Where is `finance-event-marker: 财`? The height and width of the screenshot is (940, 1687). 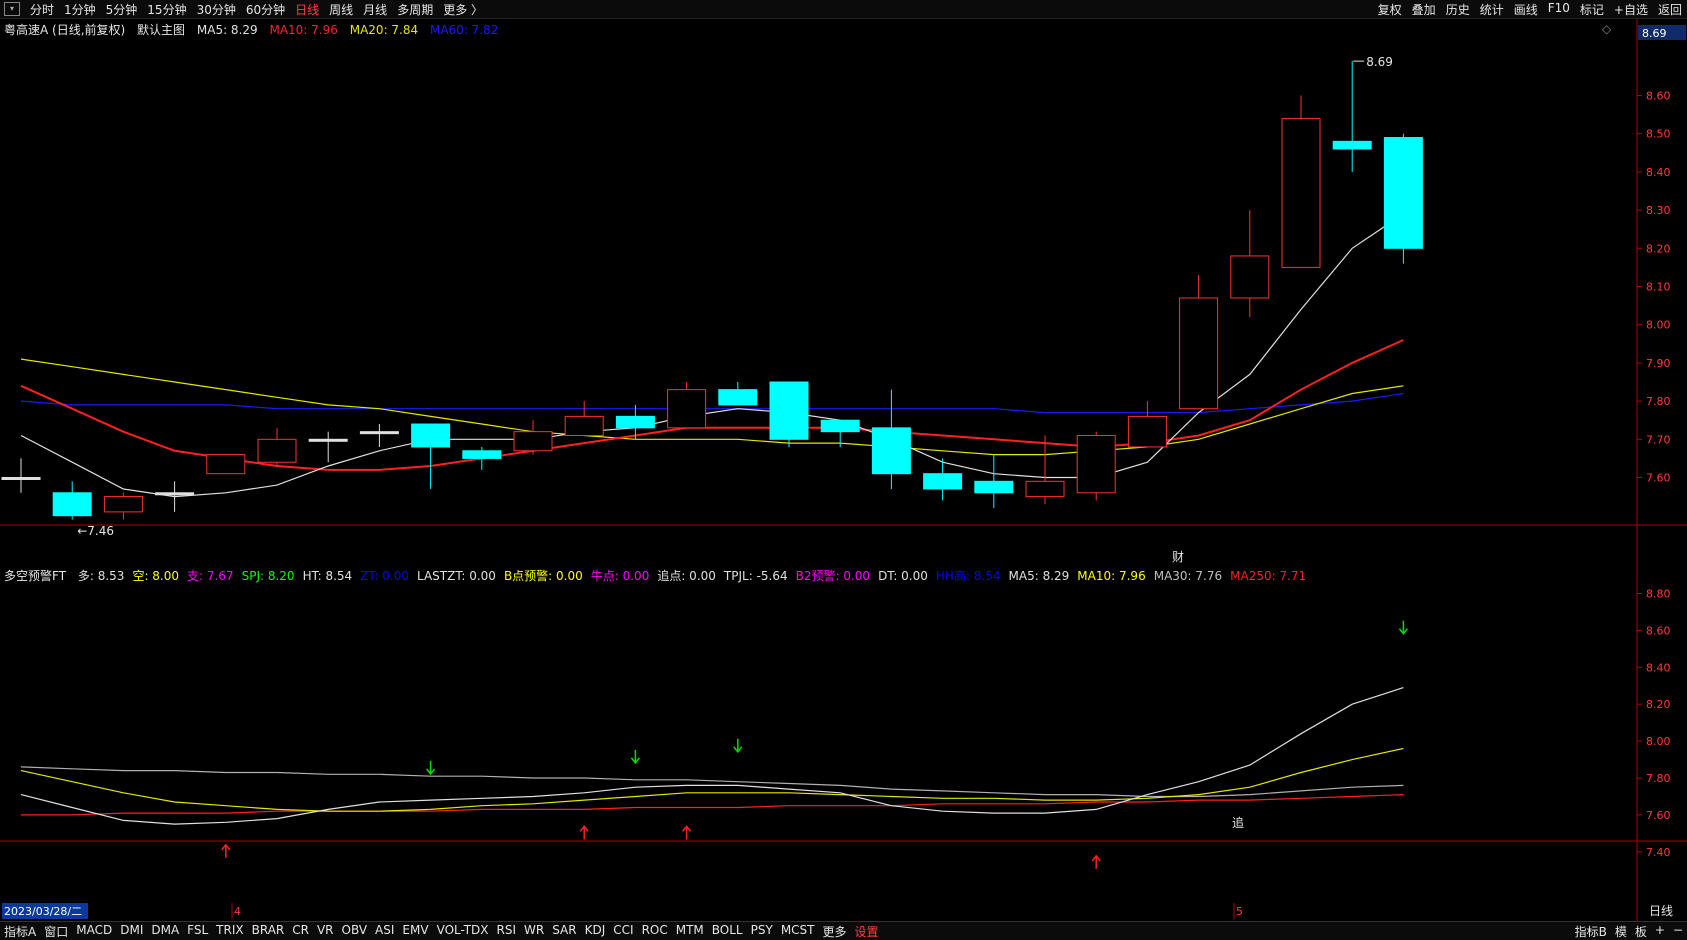 finance-event-marker: 财 is located at coordinates (1178, 557).